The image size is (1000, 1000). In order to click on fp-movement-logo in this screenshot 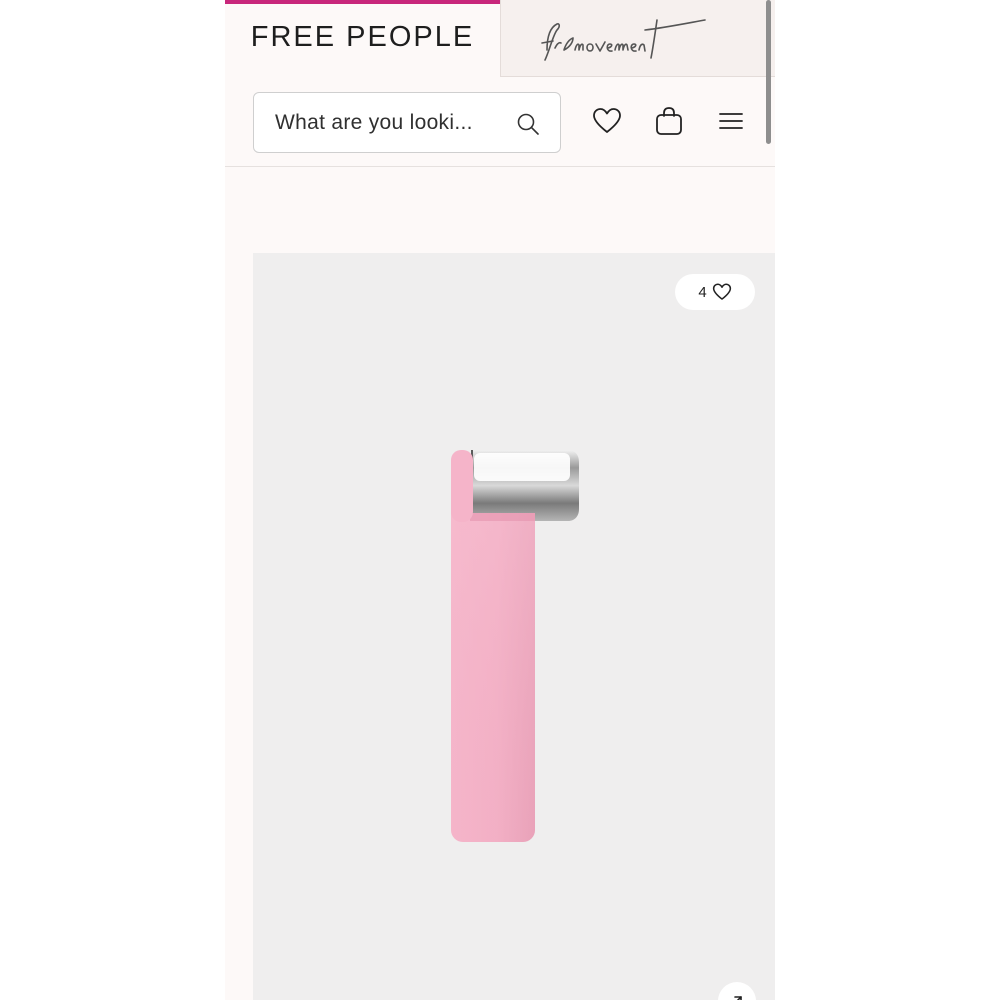, I will do `click(623, 40)`.